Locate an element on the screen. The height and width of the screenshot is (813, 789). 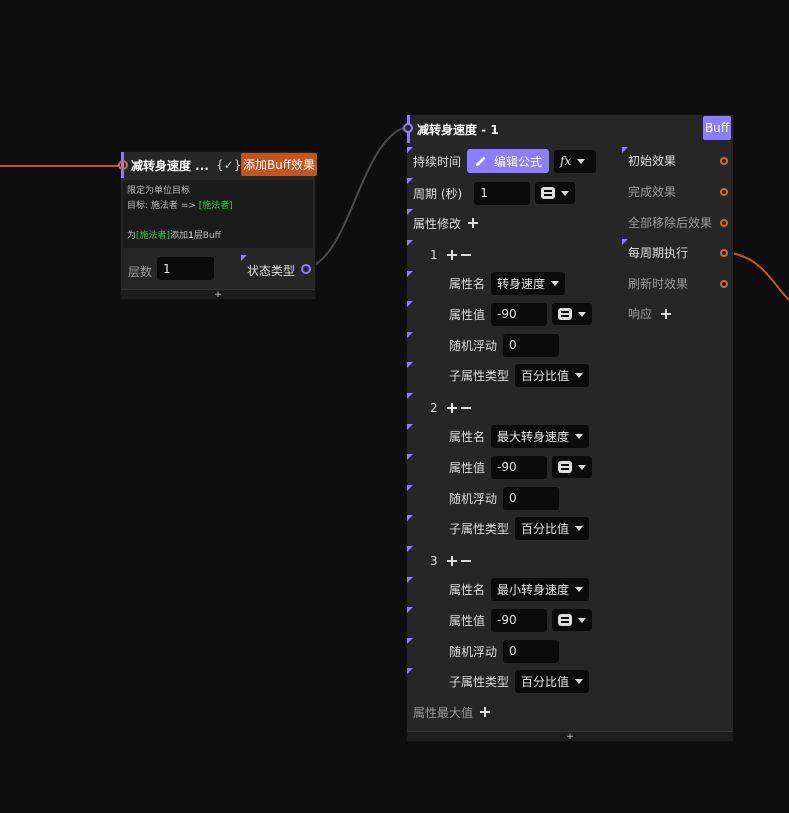
add-buff-node-footer: + is located at coordinates (218, 294).